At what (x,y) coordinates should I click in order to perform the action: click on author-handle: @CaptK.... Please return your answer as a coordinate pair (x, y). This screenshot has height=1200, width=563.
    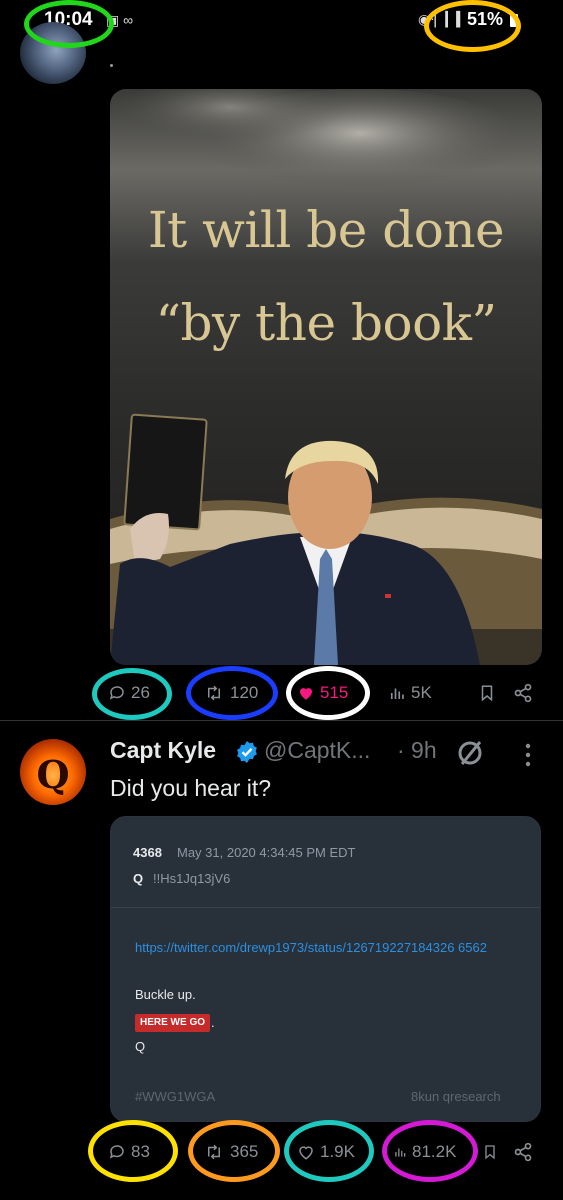
    Looking at the image, I should click on (317, 750).